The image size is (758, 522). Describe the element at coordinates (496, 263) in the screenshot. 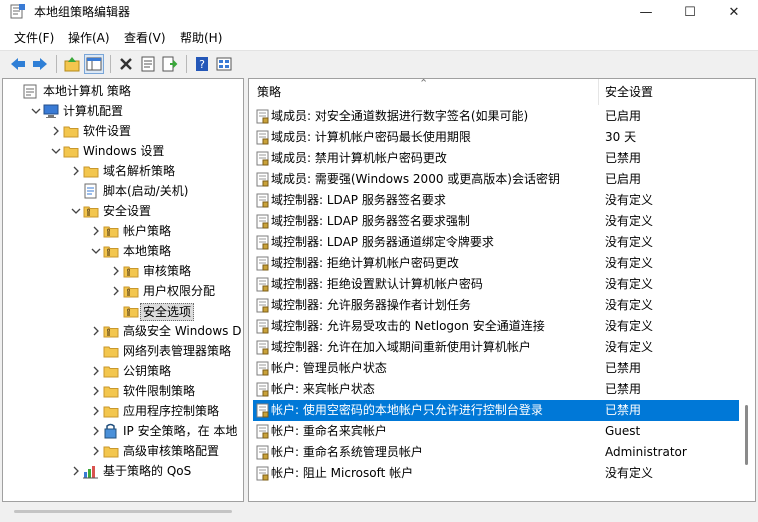

I see `policy-row: 域控制器: 拒绝计算机帐户密码更改 没有定义` at that location.